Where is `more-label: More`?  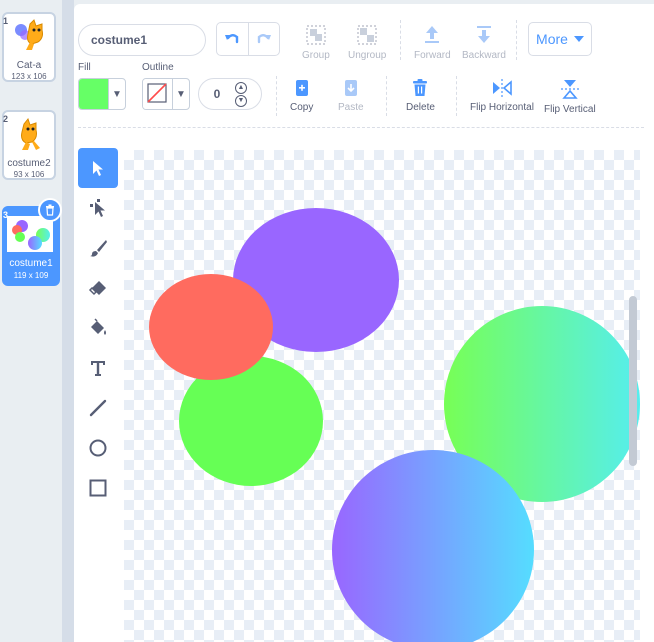
more-label: More is located at coordinates (552, 39).